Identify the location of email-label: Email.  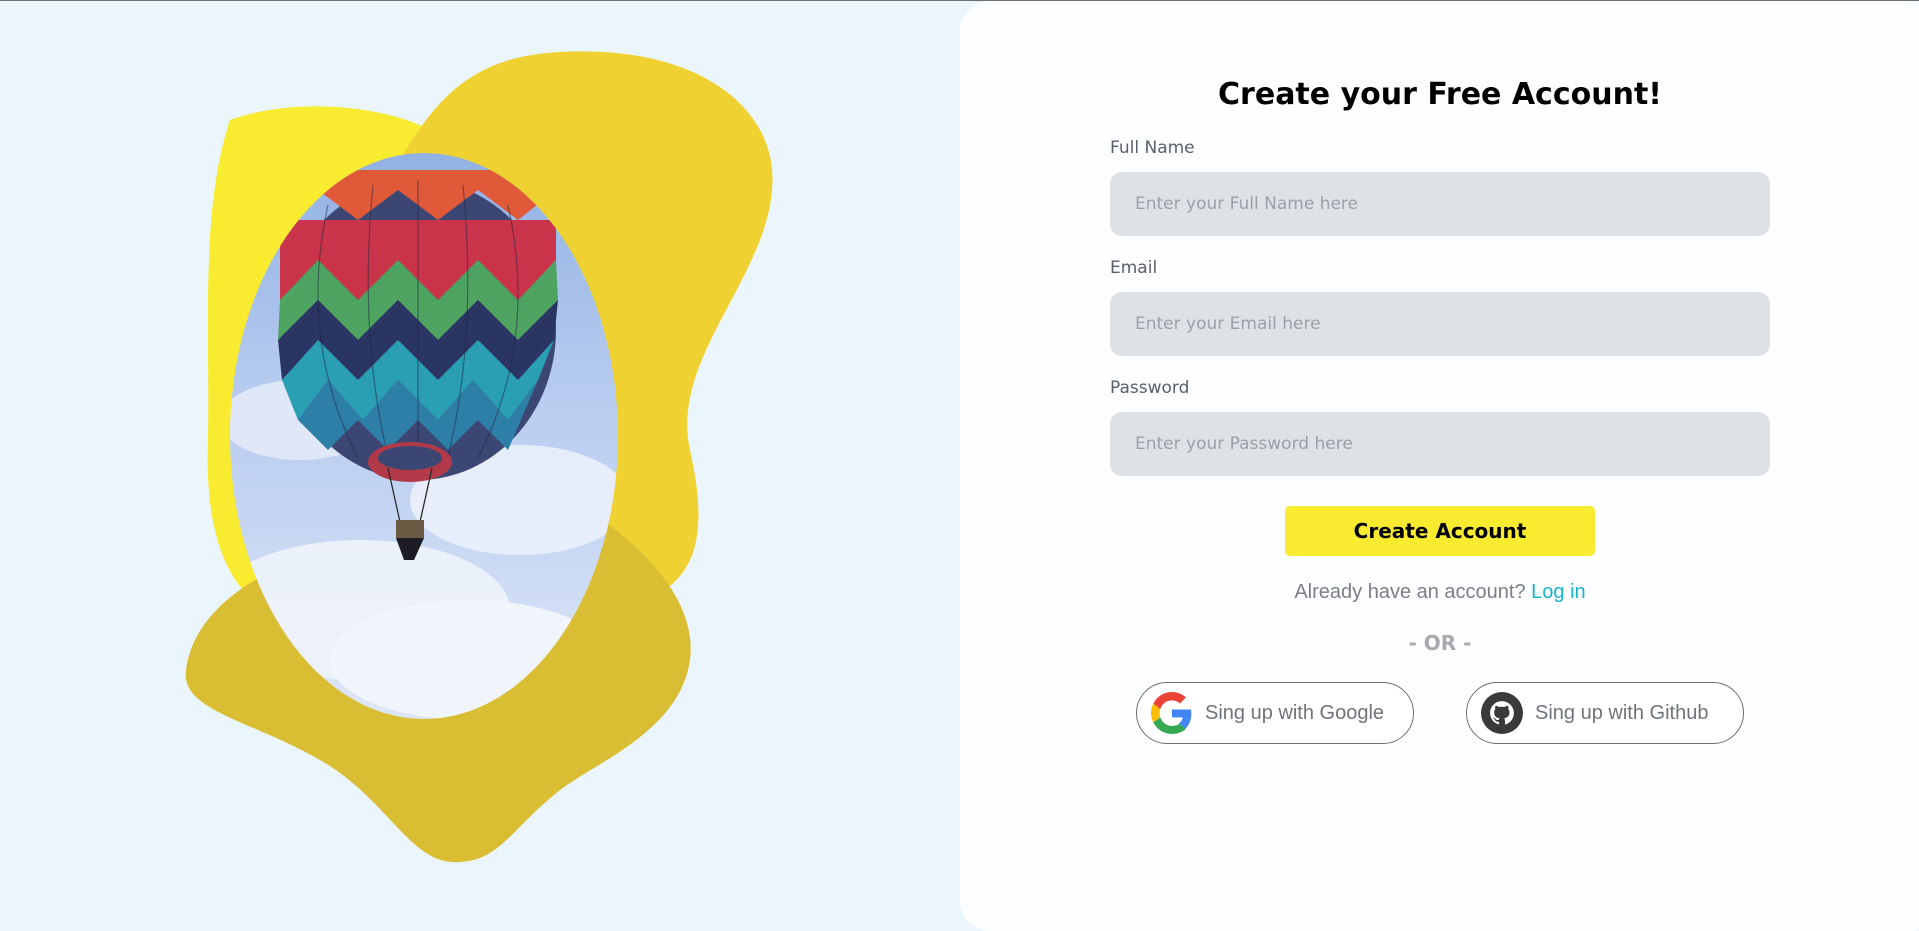
(1134, 268).